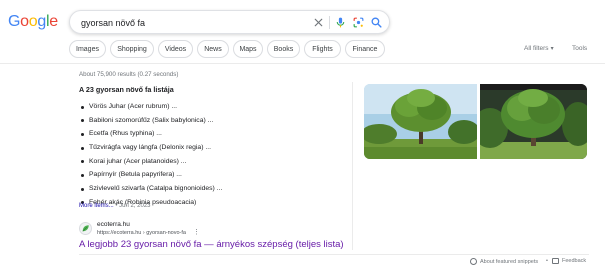 The height and width of the screenshot is (278, 605). Describe the element at coordinates (555, 261) in the screenshot. I see `feedback-icon` at that location.